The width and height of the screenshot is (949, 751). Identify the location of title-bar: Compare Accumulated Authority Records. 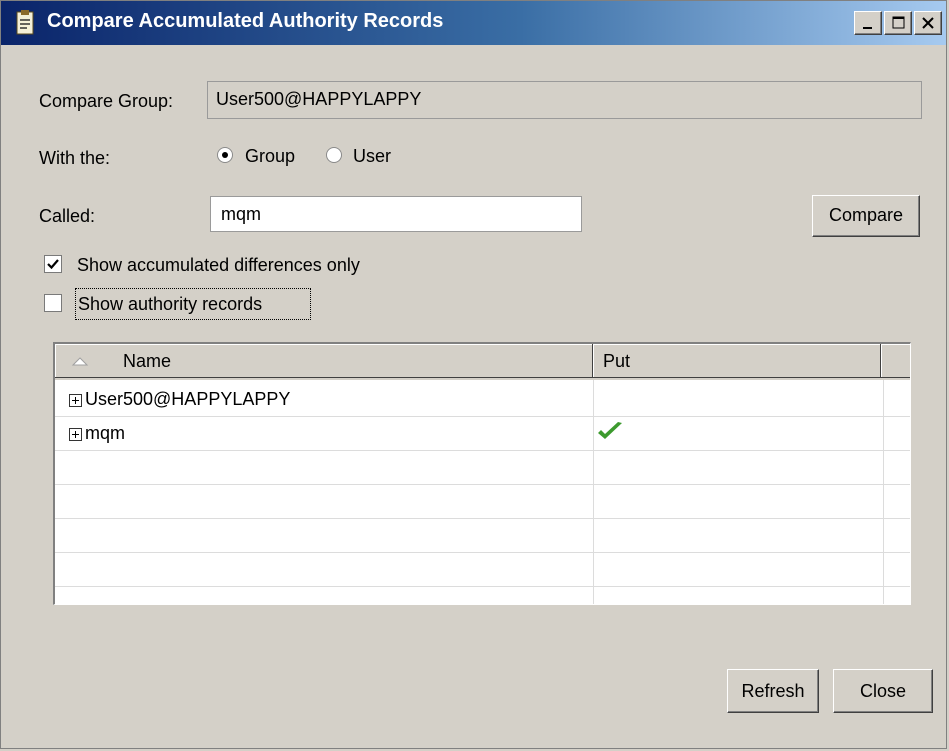
(473, 23).